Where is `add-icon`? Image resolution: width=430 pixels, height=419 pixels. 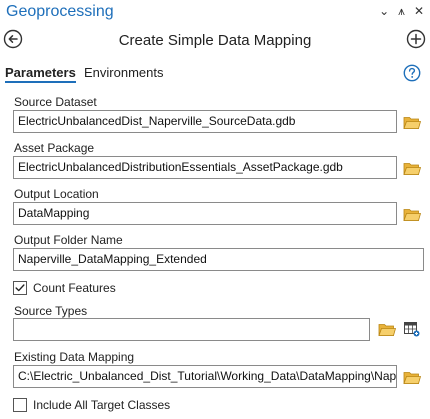
add-icon is located at coordinates (416, 39).